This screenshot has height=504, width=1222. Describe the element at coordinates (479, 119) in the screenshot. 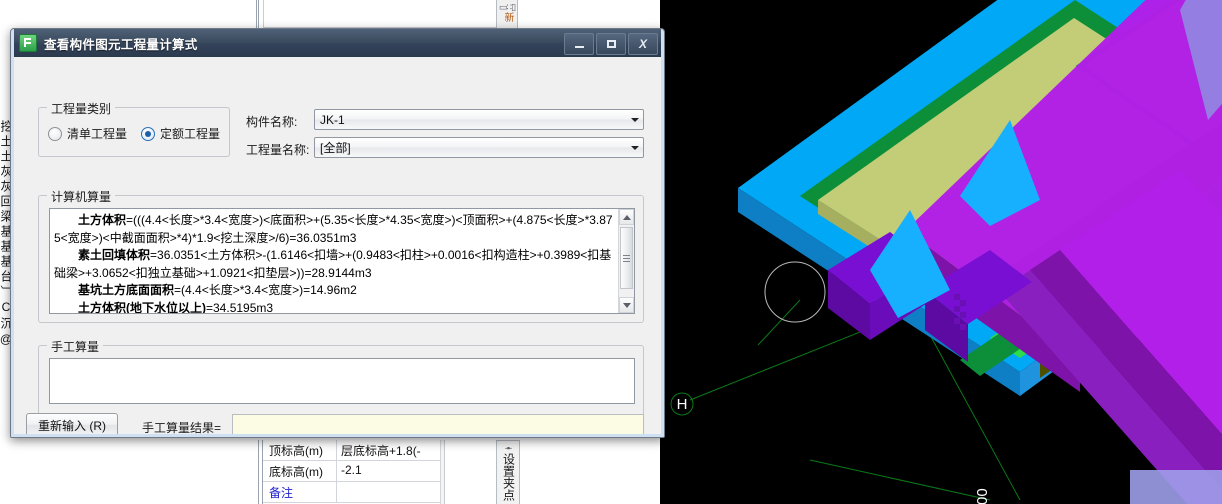

I see `component-name-combo: JK-1` at that location.